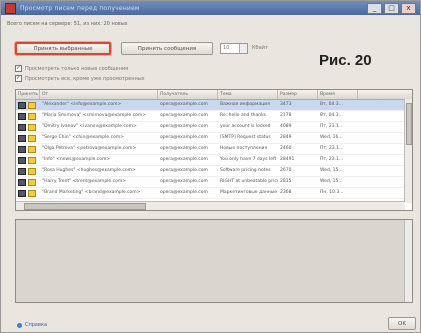 The height and width of the screenshot is (333, 421). What do you see at coordinates (94, 115) in the screenshot?
I see `cell-from: "Maria Smirnova" <smirnova@example.com>` at bounding box center [94, 115].